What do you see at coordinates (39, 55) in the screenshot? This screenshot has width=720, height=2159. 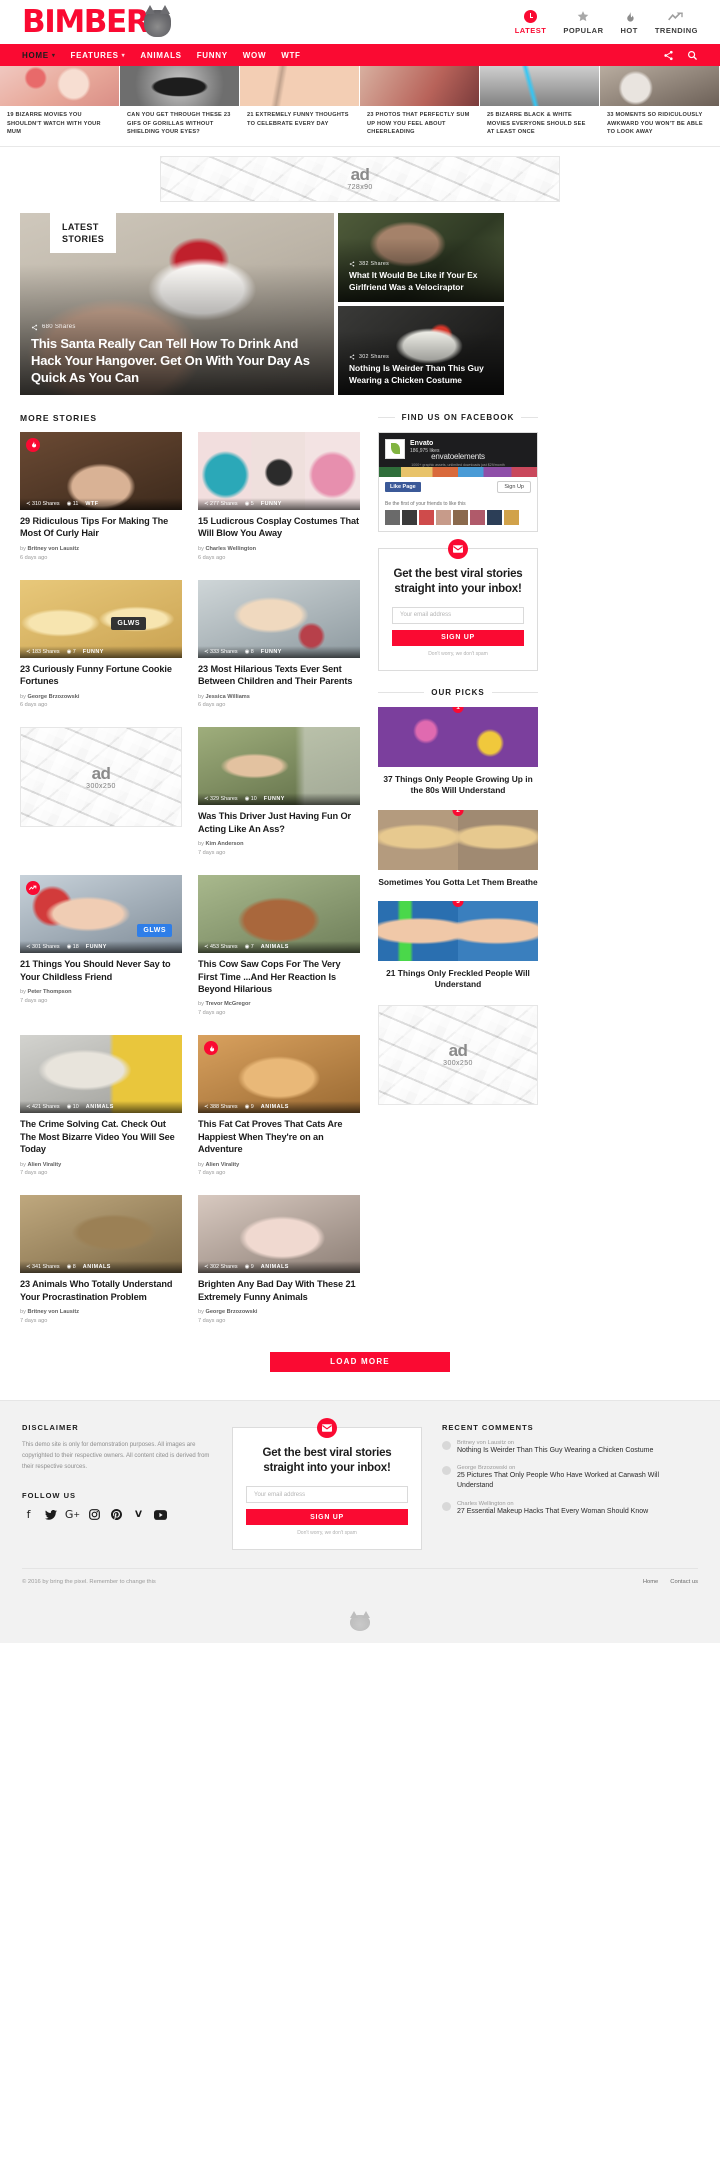 I see `menu-item-home: HOME ▾` at bounding box center [39, 55].